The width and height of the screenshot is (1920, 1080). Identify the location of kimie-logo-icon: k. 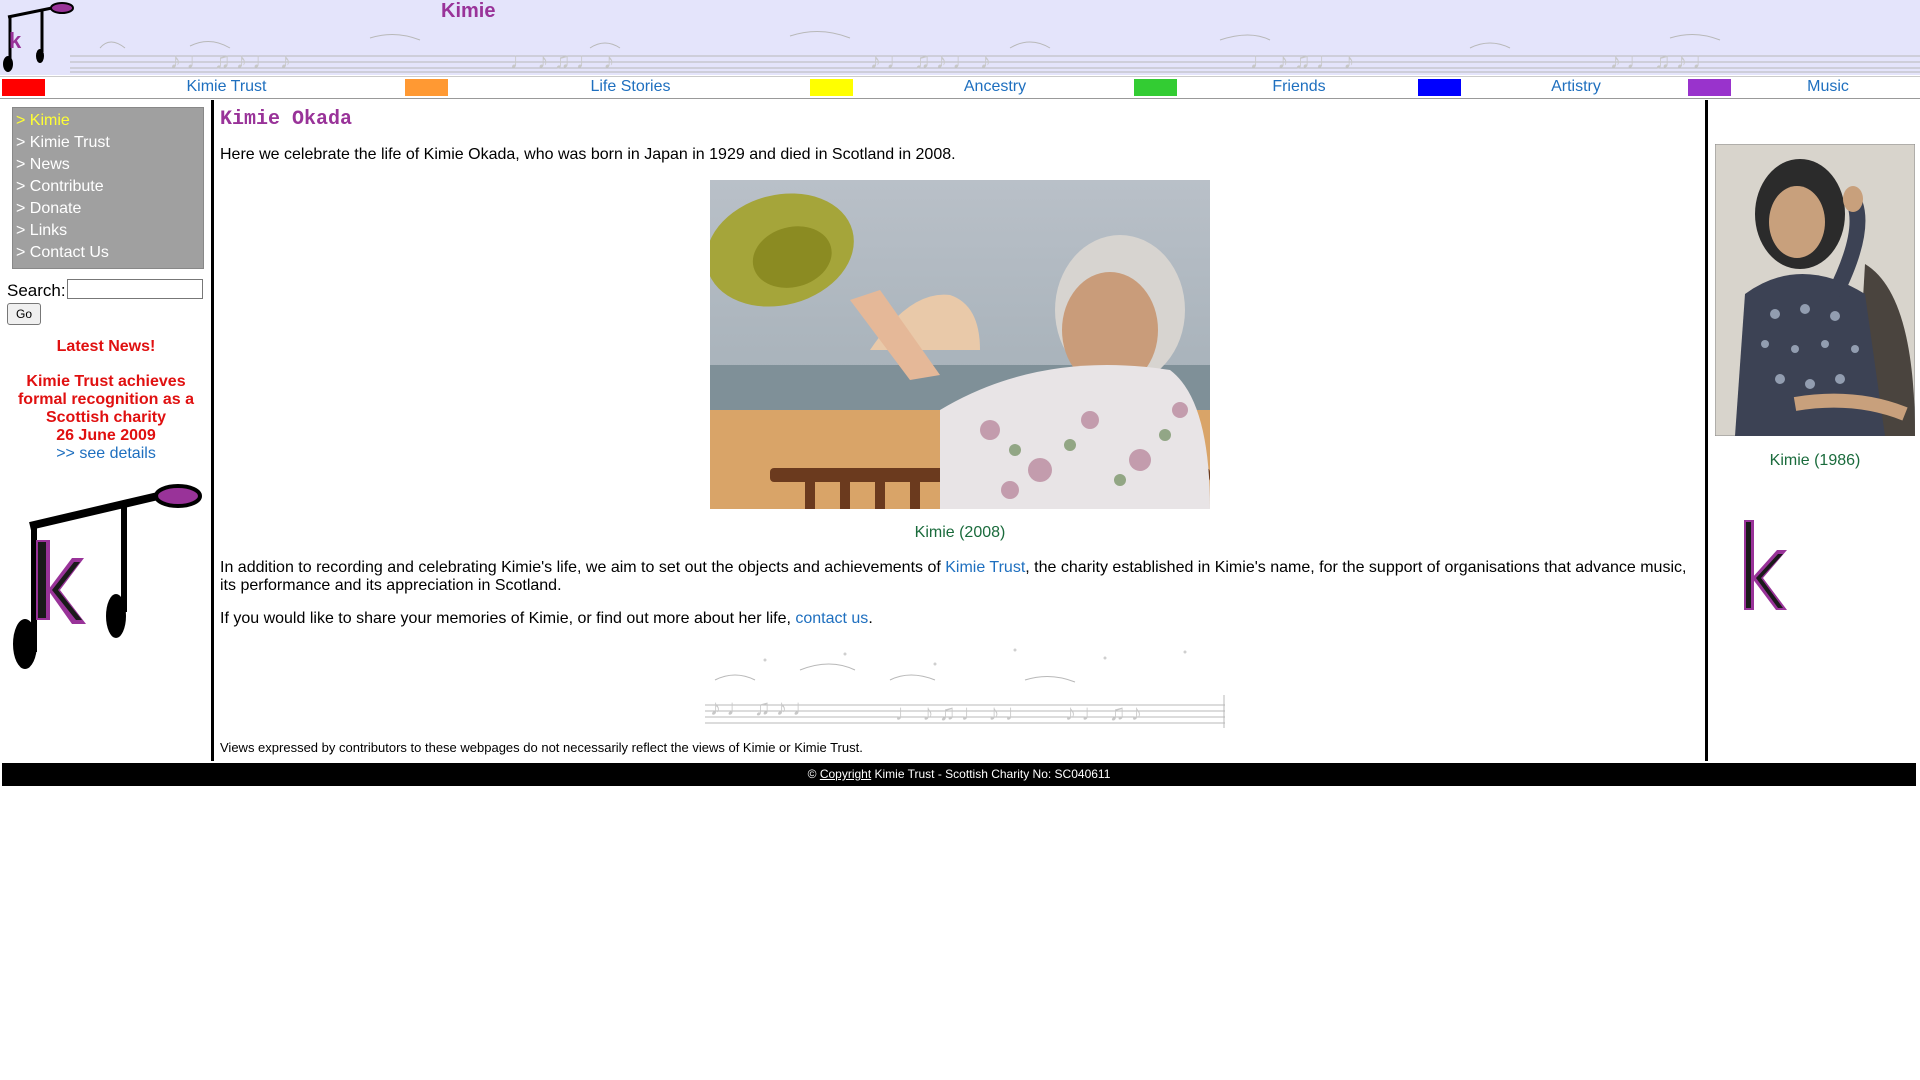
(37, 37).